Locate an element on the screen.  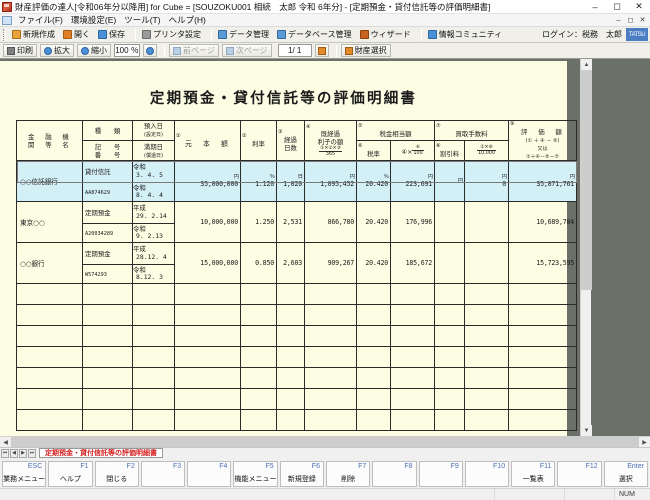
vertical-scroll-thumb is located at coordinates (586, 180).